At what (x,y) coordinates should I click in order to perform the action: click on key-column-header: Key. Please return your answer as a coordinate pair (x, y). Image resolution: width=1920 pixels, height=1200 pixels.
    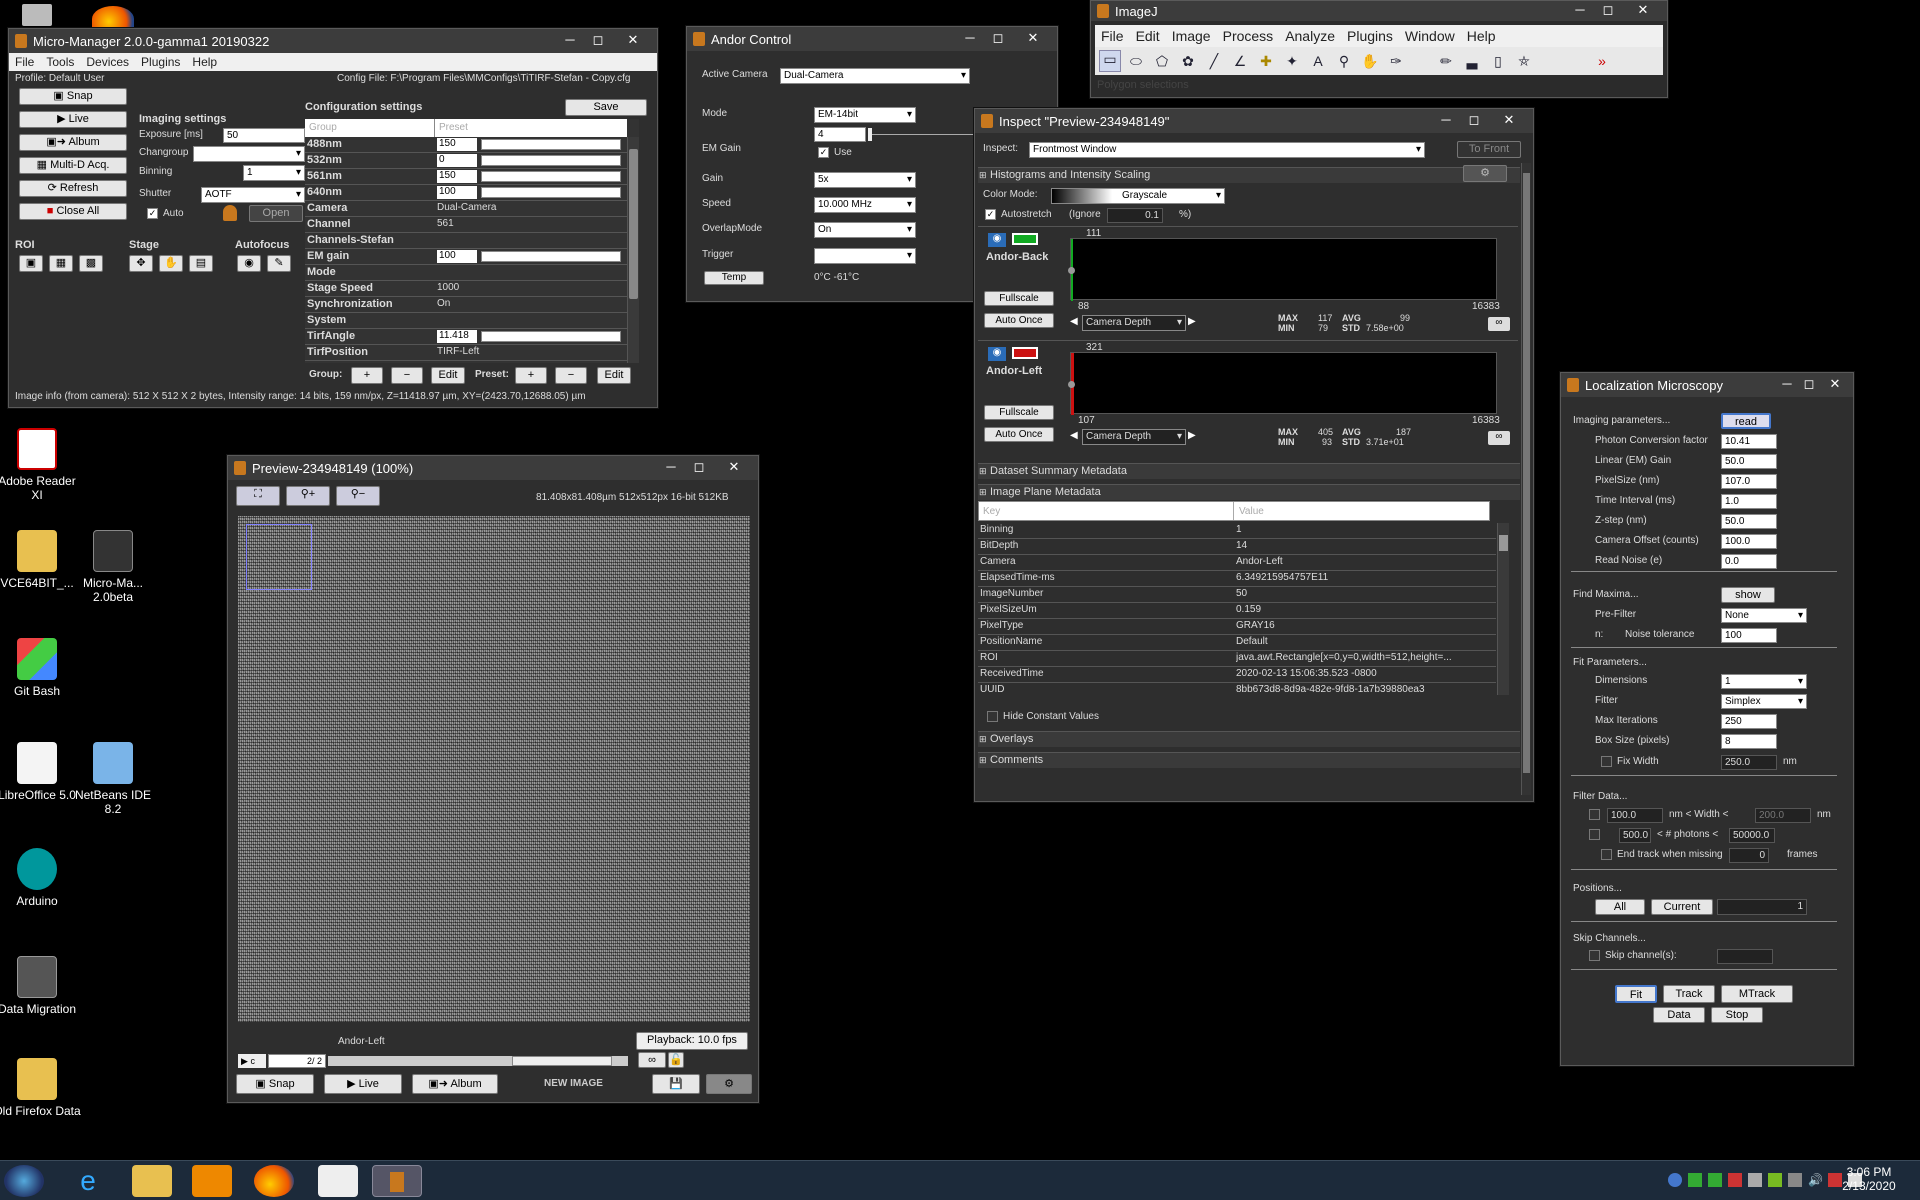
    Looking at the image, I should click on (991, 511).